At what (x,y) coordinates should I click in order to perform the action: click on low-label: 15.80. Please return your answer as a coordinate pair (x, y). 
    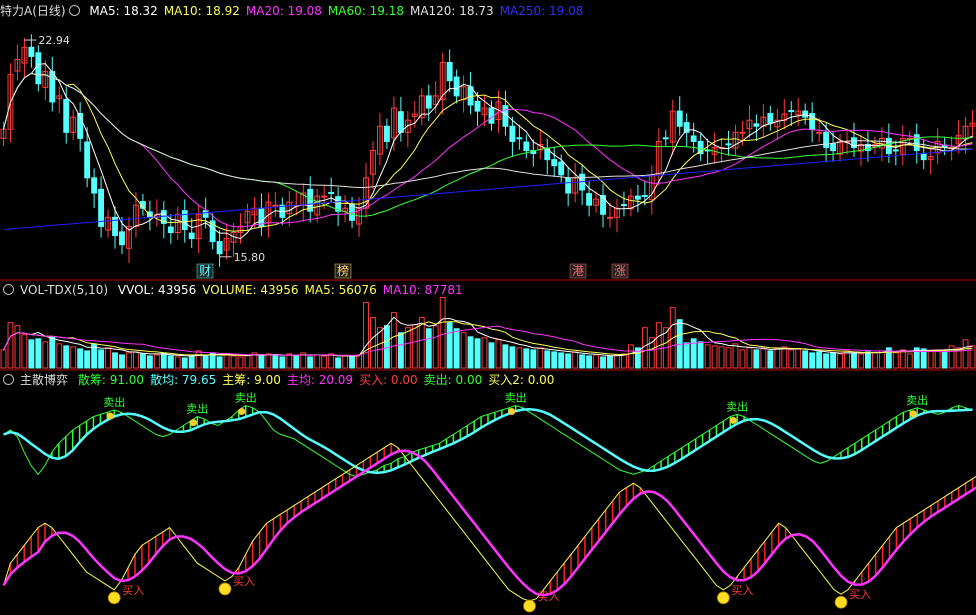
    Looking at the image, I should click on (250, 257).